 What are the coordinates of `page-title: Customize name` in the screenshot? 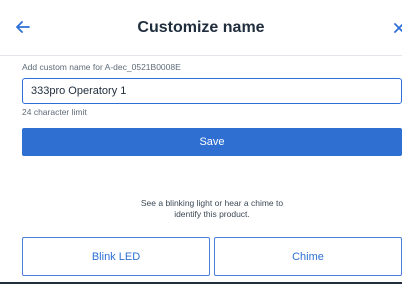 It's located at (201, 27).